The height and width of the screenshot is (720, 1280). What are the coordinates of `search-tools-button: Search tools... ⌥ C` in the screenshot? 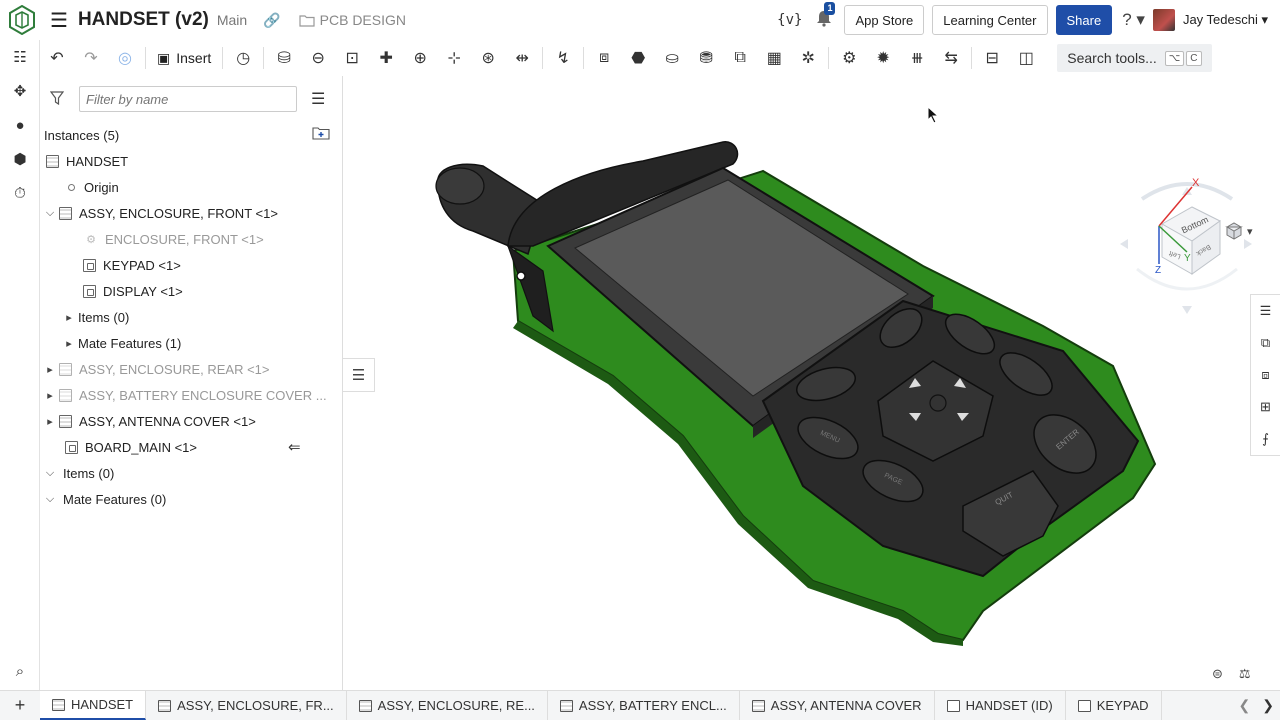 It's located at (1134, 58).